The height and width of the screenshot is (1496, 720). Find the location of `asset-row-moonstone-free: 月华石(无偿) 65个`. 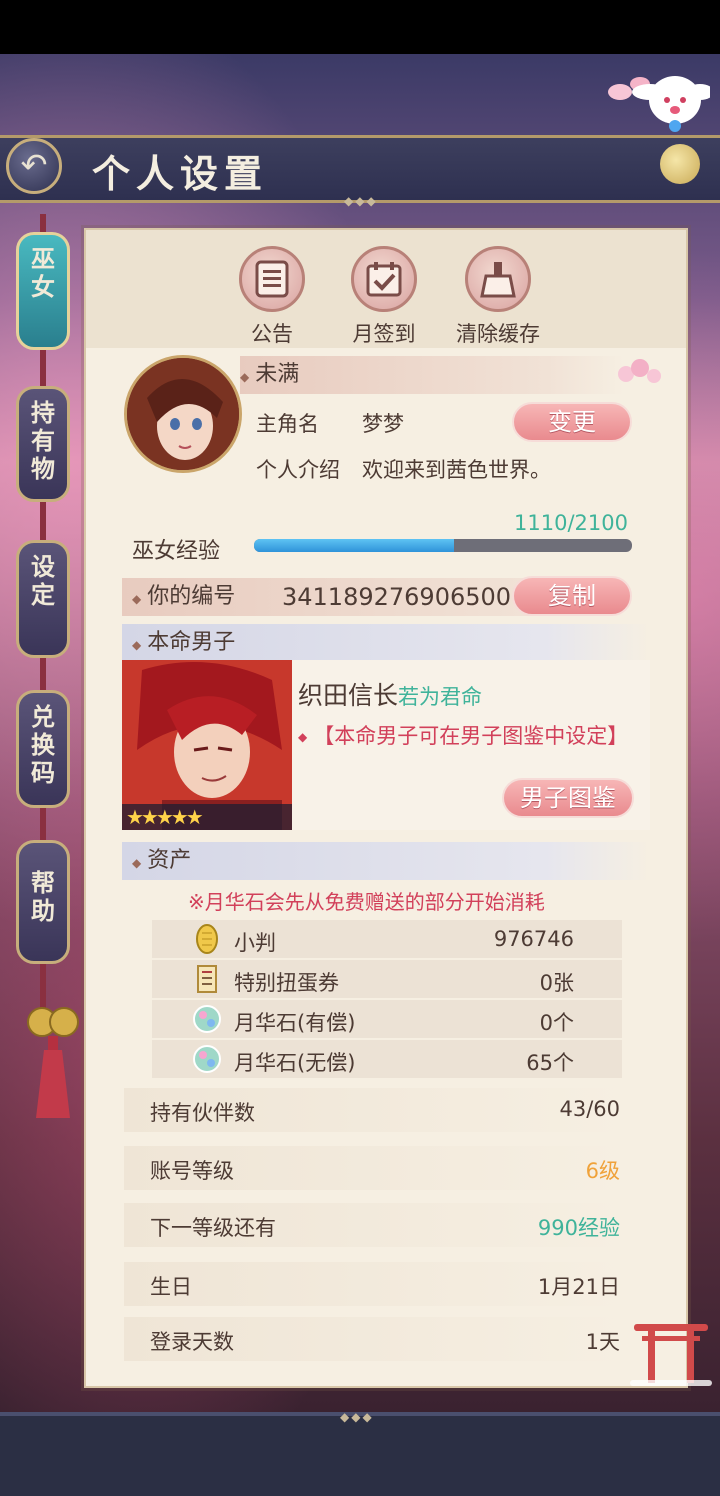

asset-row-moonstone-free: 月华石(无偿) 65个 is located at coordinates (387, 1059).